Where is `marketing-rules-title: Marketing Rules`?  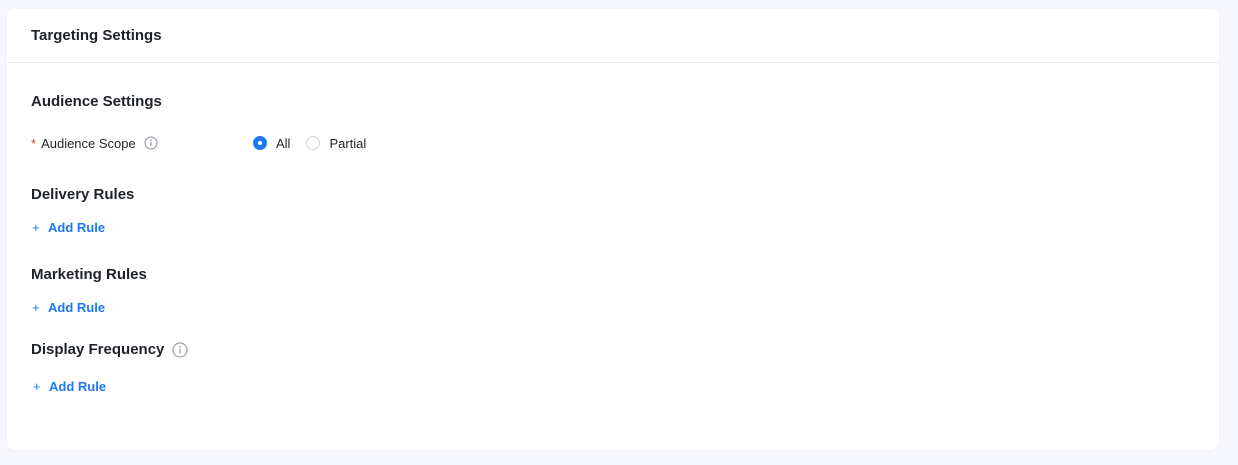
marketing-rules-title: Marketing Rules is located at coordinates (89, 274).